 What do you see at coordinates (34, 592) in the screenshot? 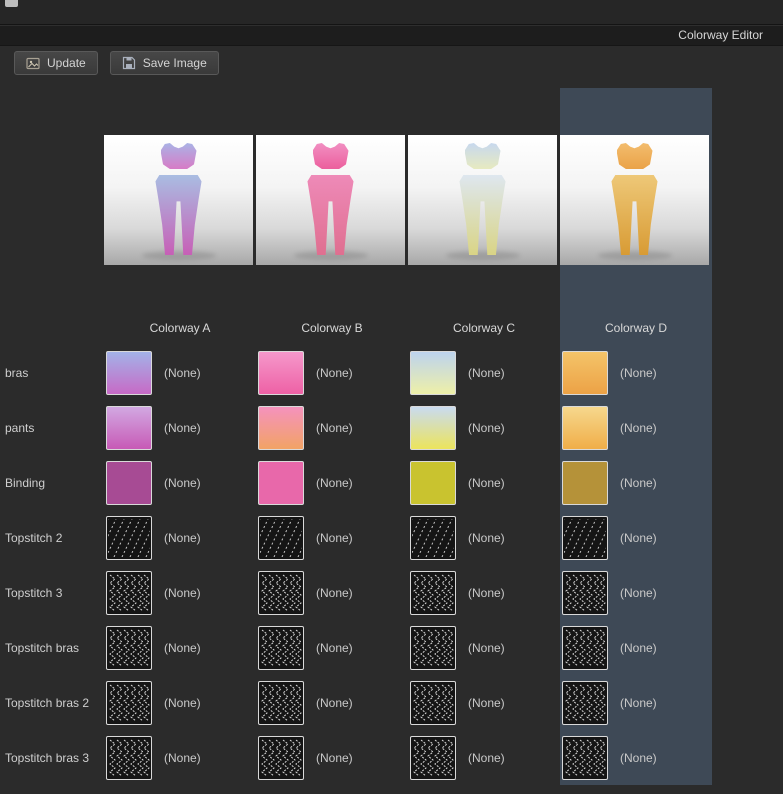
I see `row-label-topstitch-3: Topstitch 3` at bounding box center [34, 592].